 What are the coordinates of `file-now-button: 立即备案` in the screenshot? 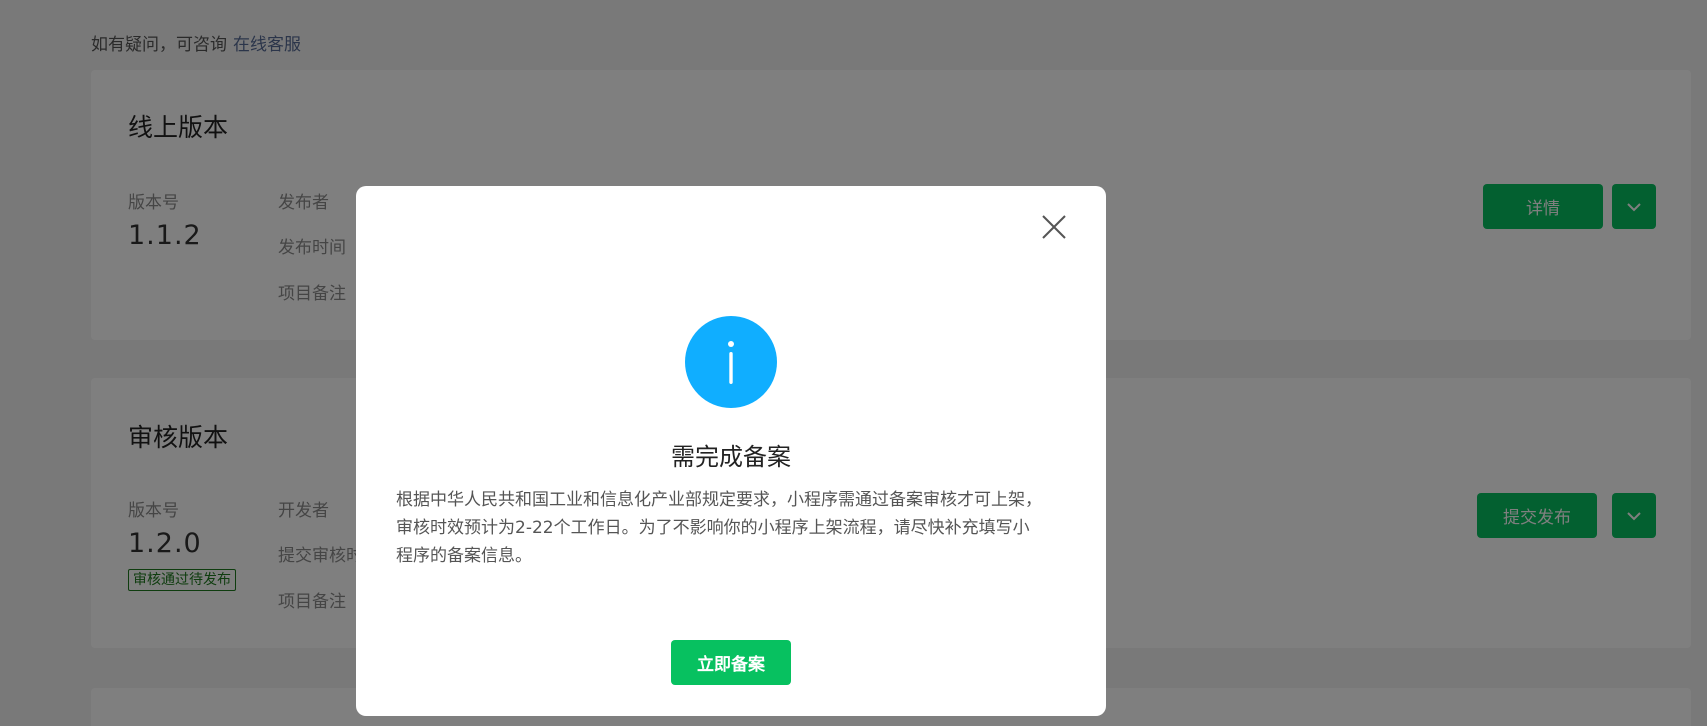 It's located at (731, 662).